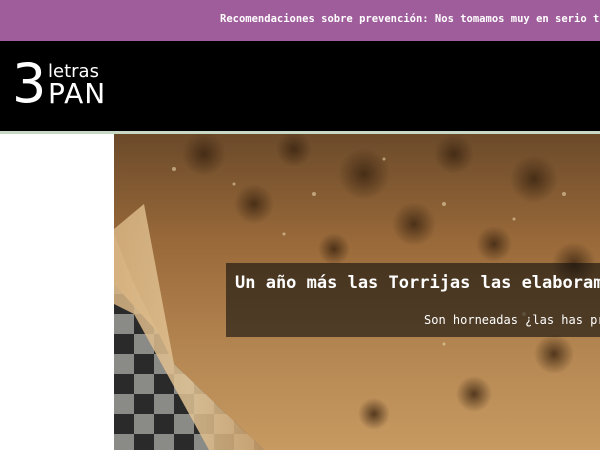 Image resolution: width=600 pixels, height=450 pixels. I want to click on site-logo: 3 letras PAN, so click(65, 86).